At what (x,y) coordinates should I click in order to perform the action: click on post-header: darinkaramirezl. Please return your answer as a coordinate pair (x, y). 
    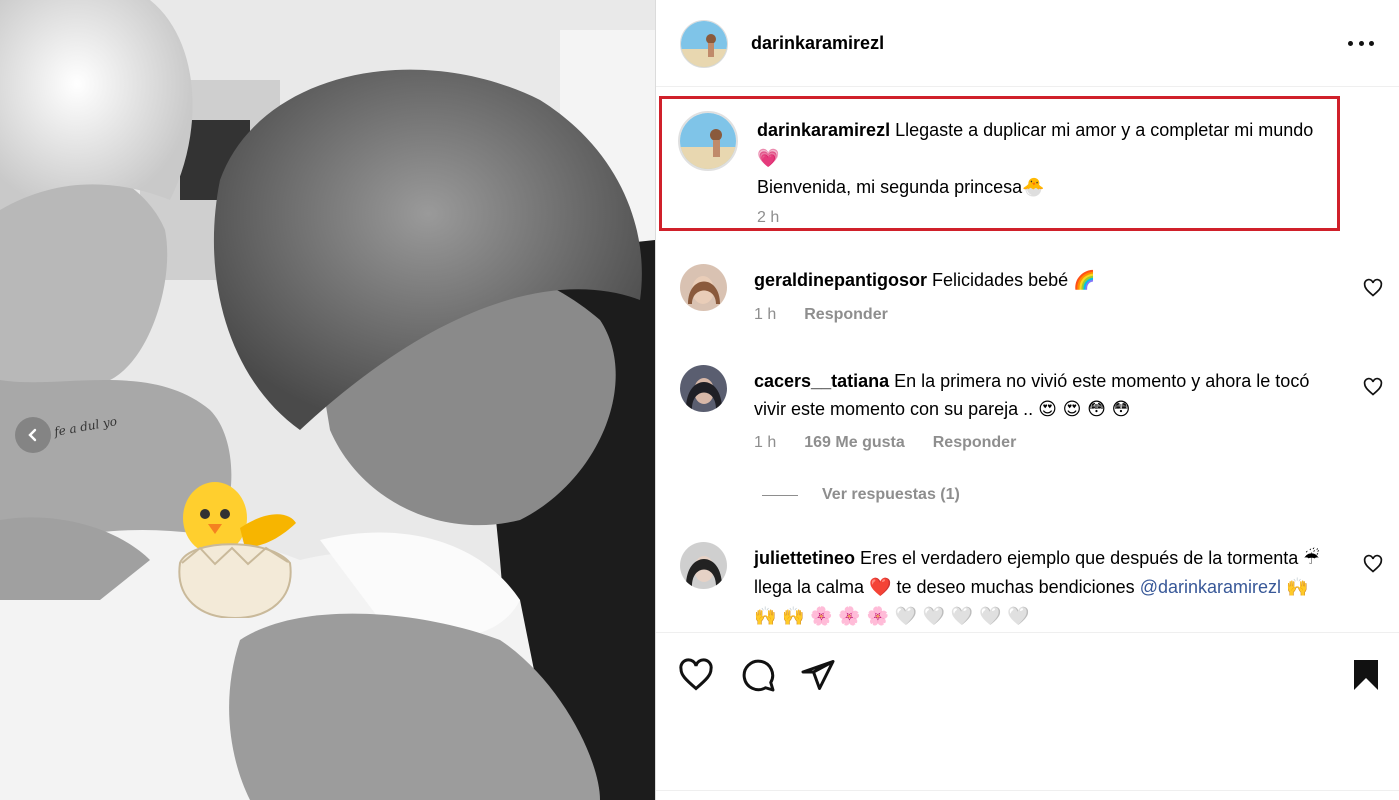
    Looking at the image, I should click on (1027, 43).